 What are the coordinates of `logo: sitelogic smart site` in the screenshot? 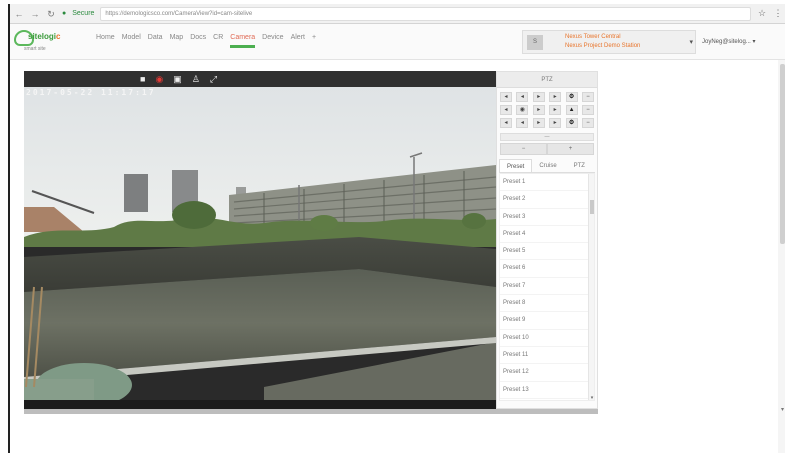 It's located at (40, 40).